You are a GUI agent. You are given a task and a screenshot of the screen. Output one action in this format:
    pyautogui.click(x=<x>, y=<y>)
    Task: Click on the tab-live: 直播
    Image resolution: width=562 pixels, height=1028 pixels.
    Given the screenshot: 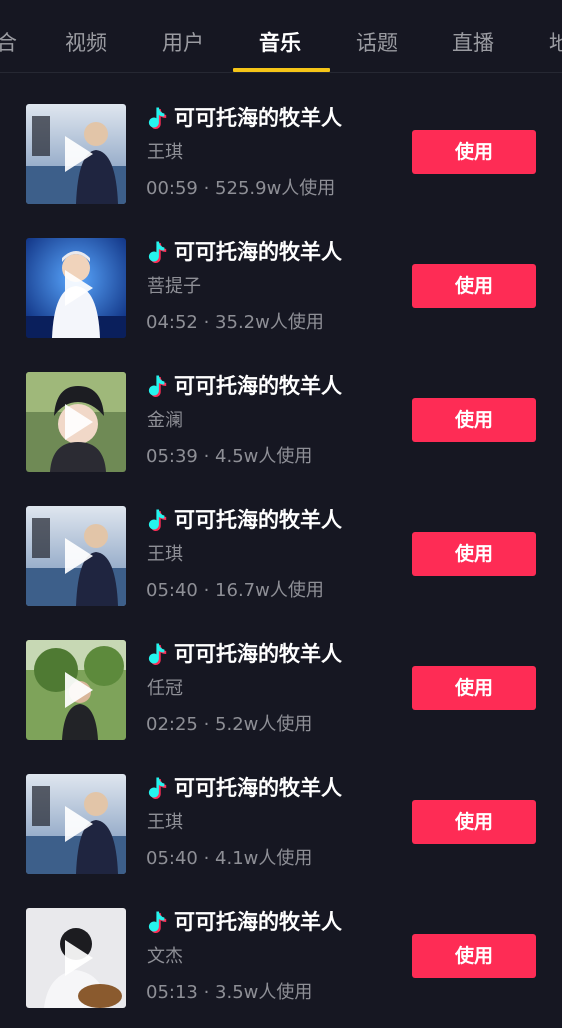 What is the action you would take?
    pyautogui.click(x=473, y=43)
    